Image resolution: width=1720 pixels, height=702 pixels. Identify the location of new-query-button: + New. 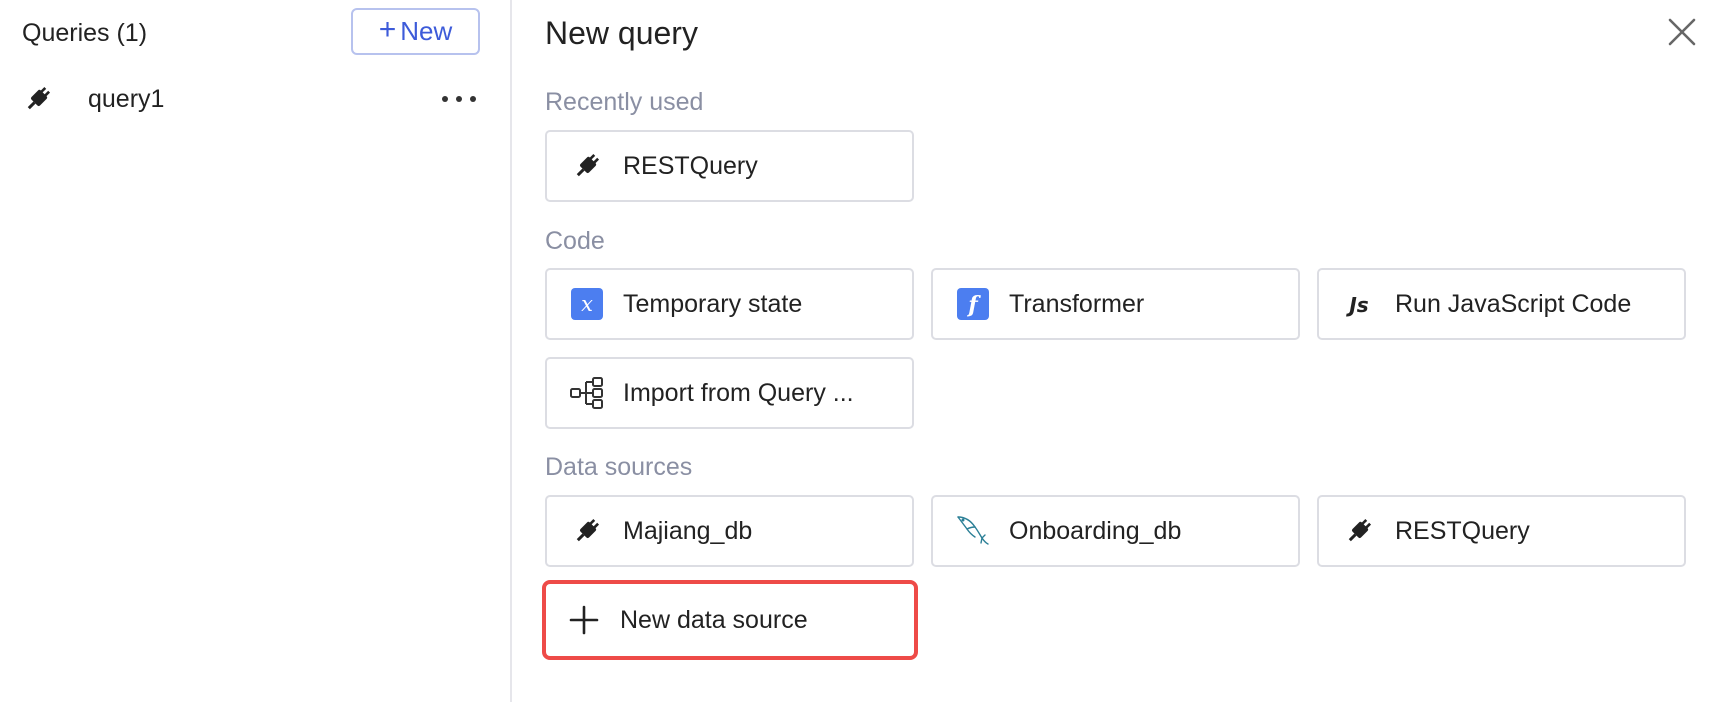
(415, 31).